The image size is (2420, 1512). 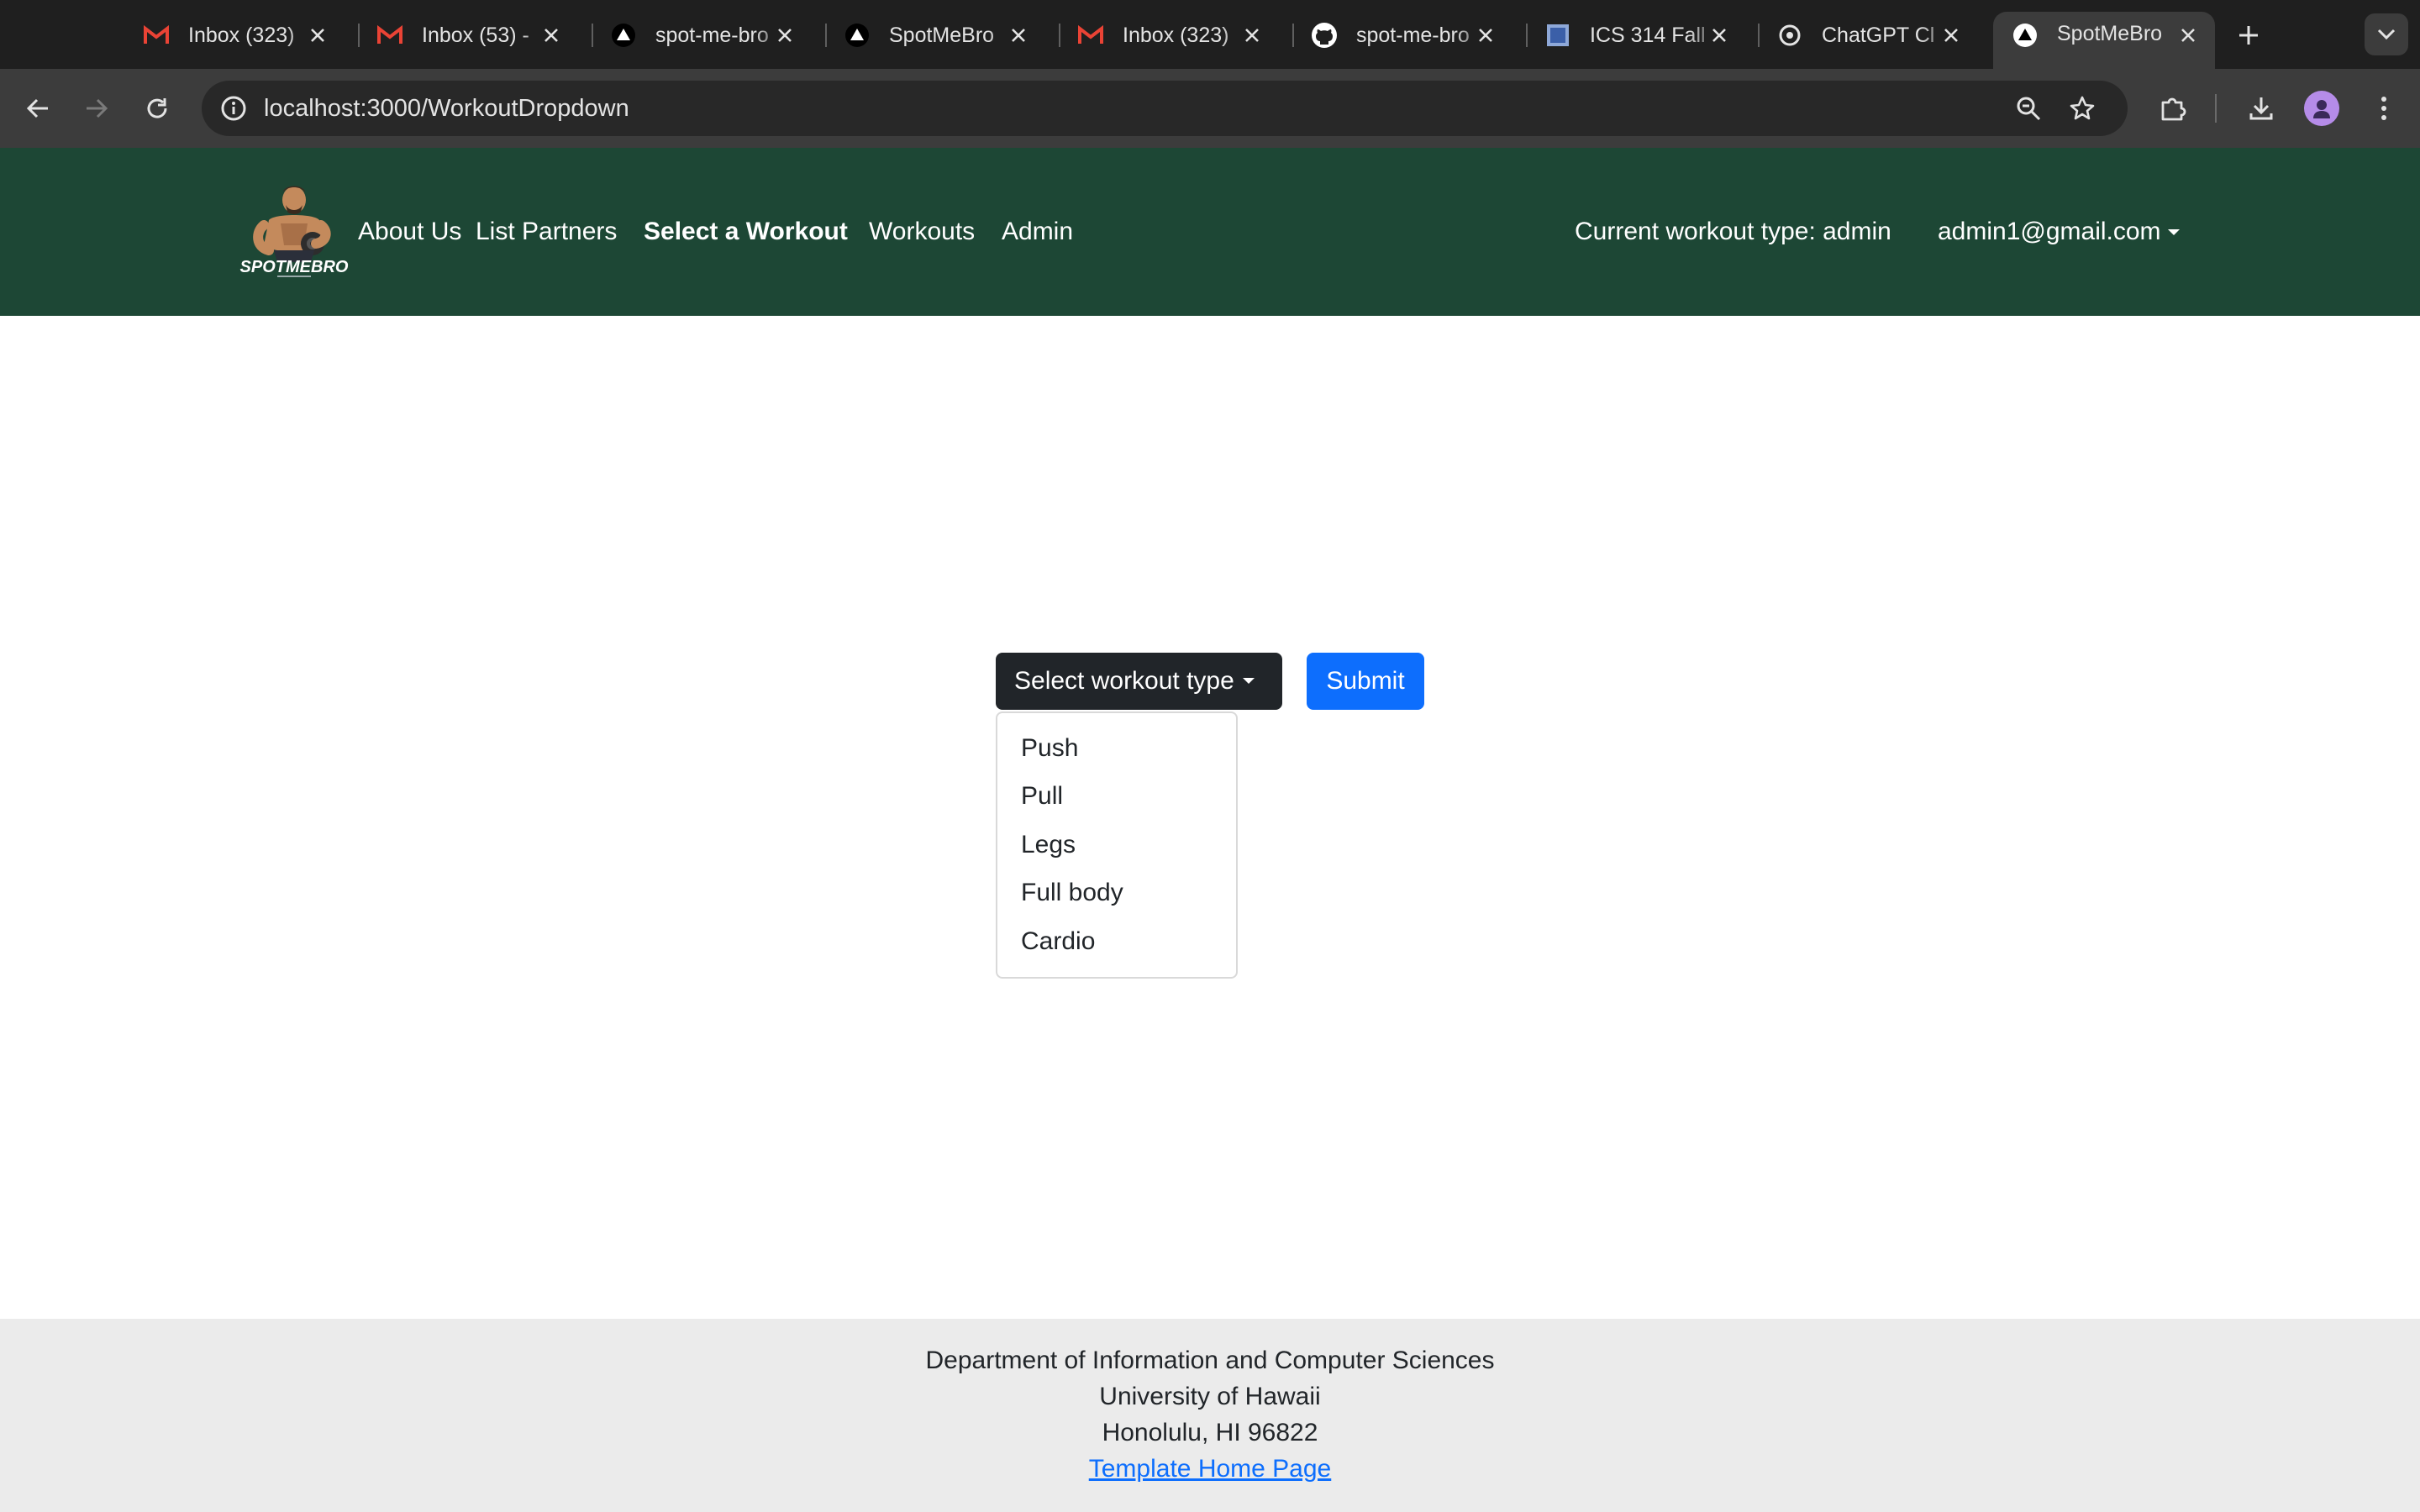 I want to click on reload-button, so click(x=157, y=108).